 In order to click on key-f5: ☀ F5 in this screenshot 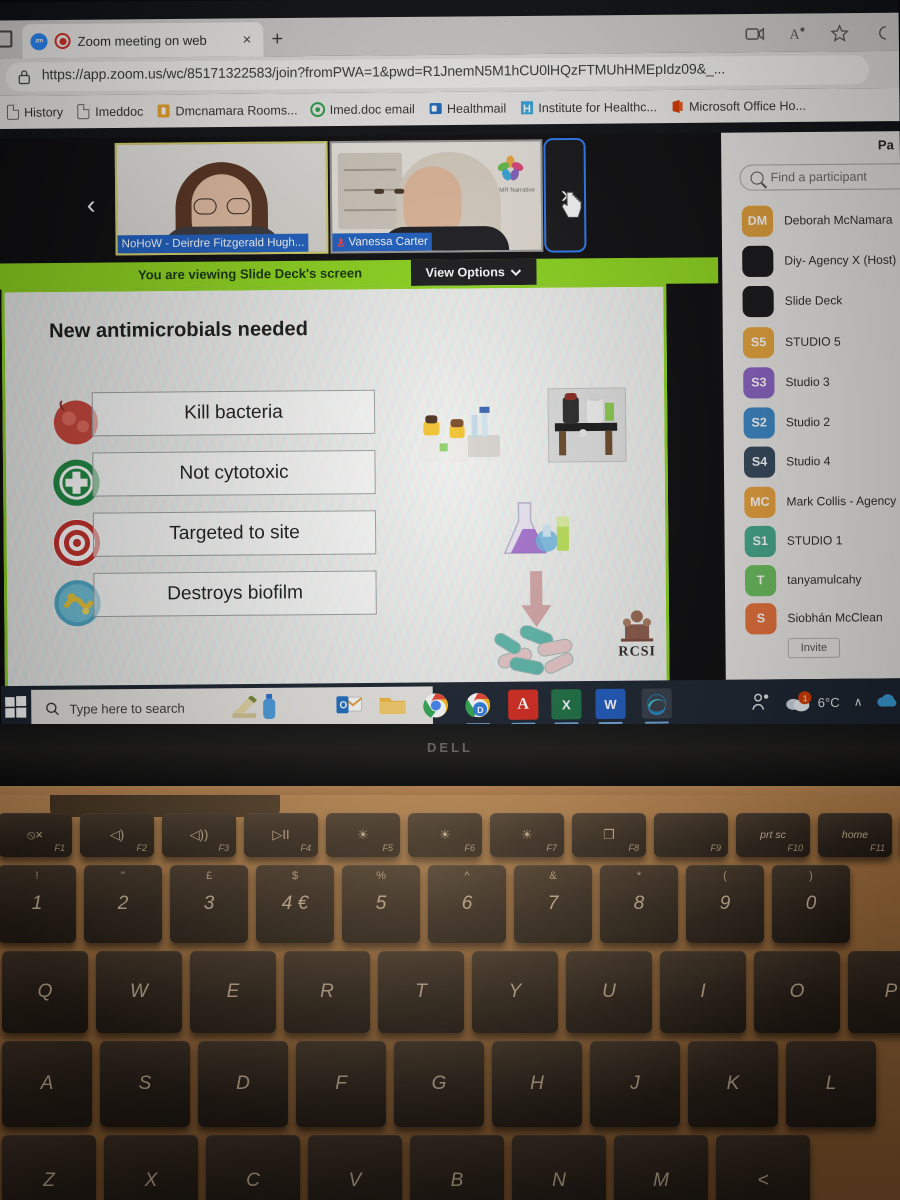, I will do `click(363, 835)`.